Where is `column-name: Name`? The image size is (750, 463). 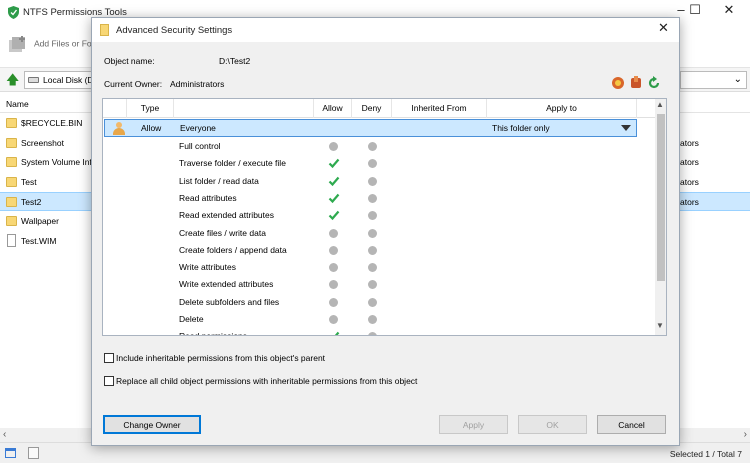 column-name: Name is located at coordinates (17, 104).